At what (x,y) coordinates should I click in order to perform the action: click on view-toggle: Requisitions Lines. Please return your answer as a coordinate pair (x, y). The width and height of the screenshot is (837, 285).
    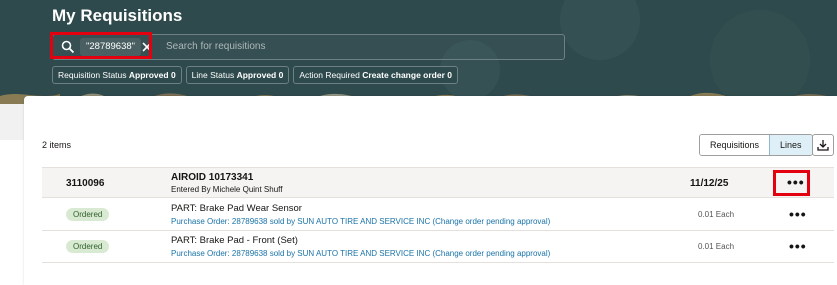
    Looking at the image, I should click on (756, 145).